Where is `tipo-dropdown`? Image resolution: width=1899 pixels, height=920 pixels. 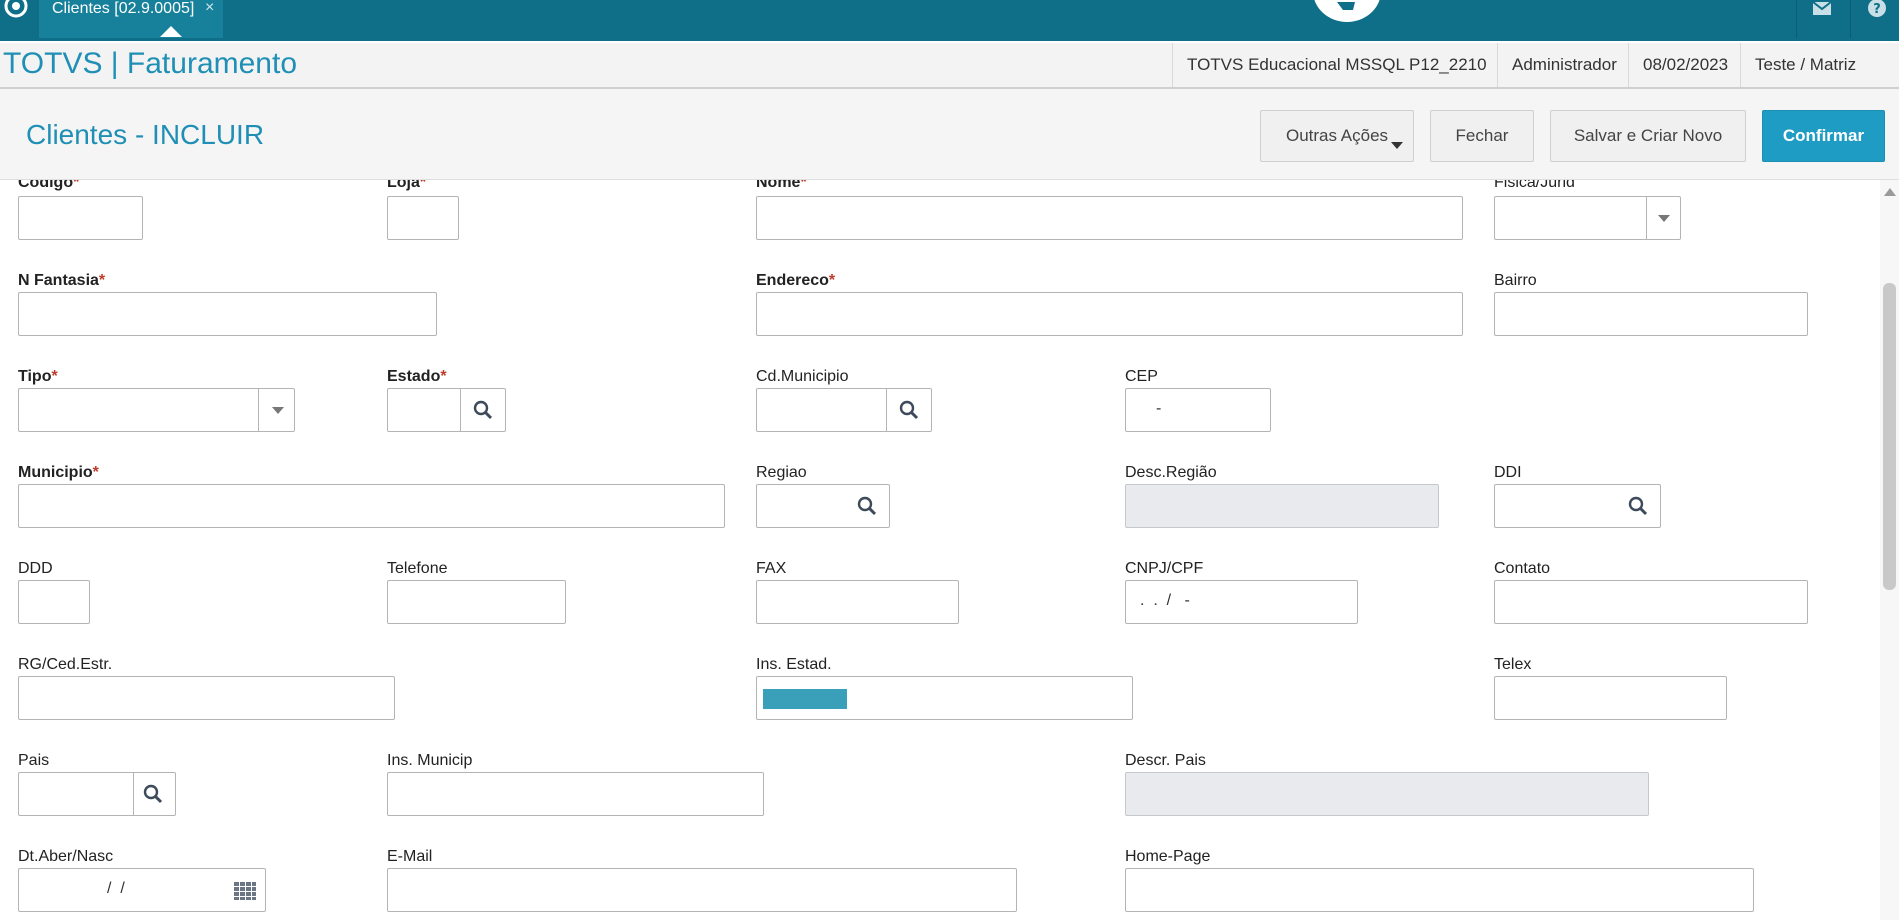
tipo-dropdown is located at coordinates (276, 410).